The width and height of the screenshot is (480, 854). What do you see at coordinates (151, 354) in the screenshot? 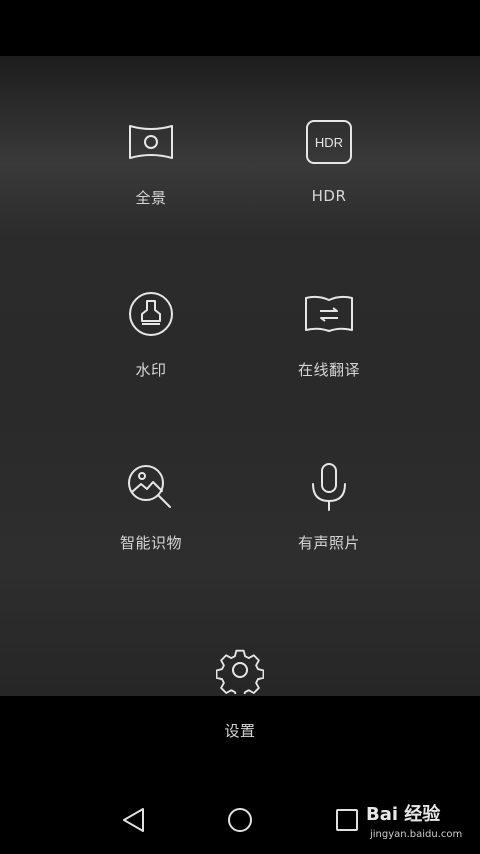
I see `mode-watermark: 水印` at bounding box center [151, 354].